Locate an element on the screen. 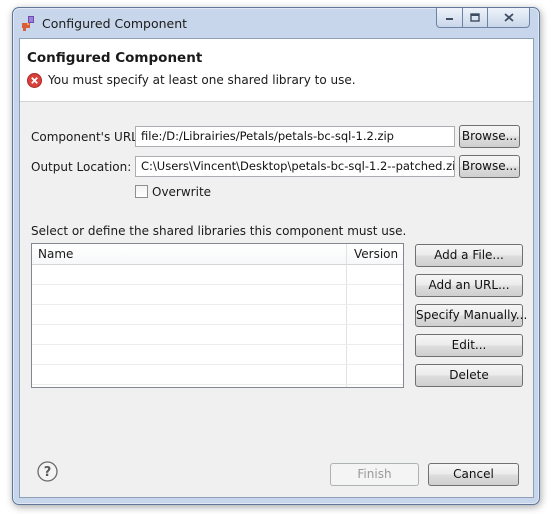  close-button is located at coordinates (509, 18).